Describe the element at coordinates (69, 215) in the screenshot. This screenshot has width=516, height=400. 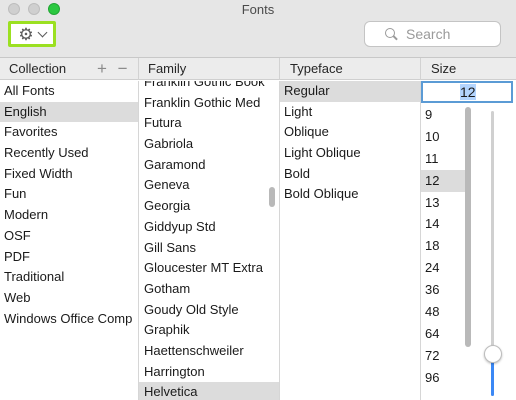
I see `collection-item: Modern` at that location.